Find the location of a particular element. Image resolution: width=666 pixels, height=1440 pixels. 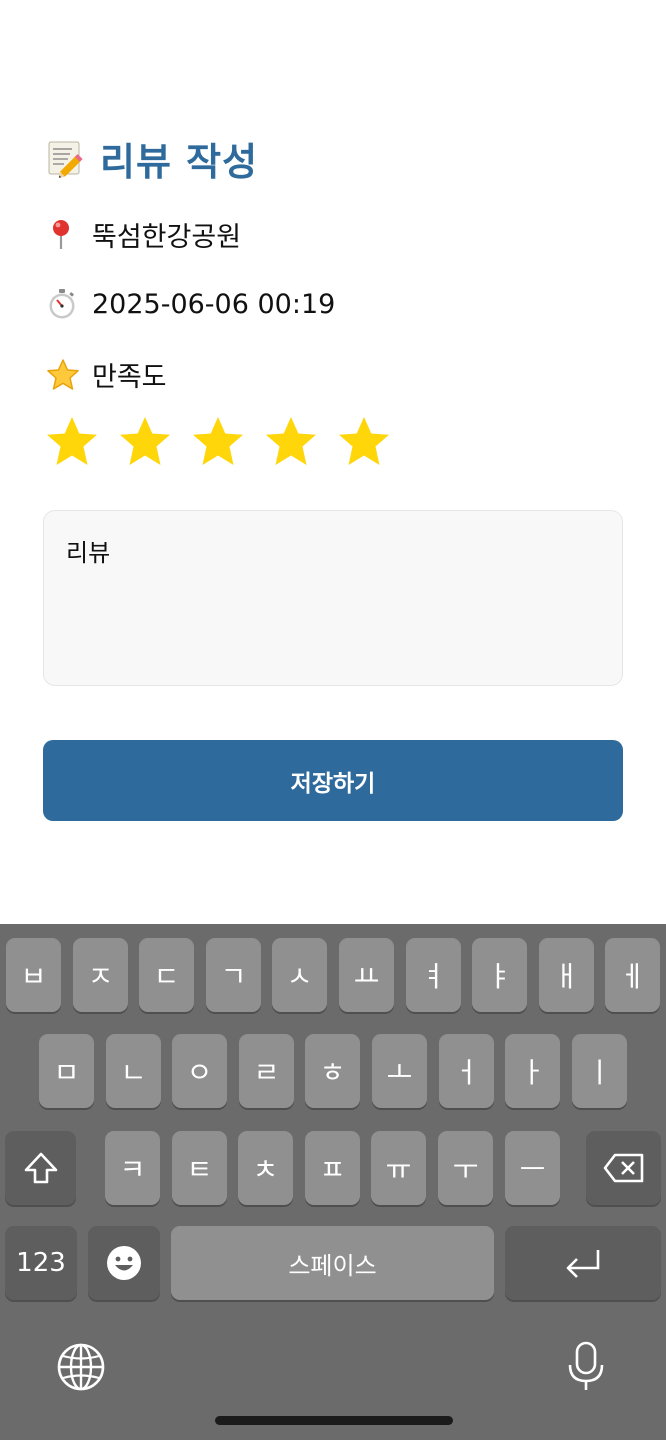

emoji-key is located at coordinates (124, 1263).